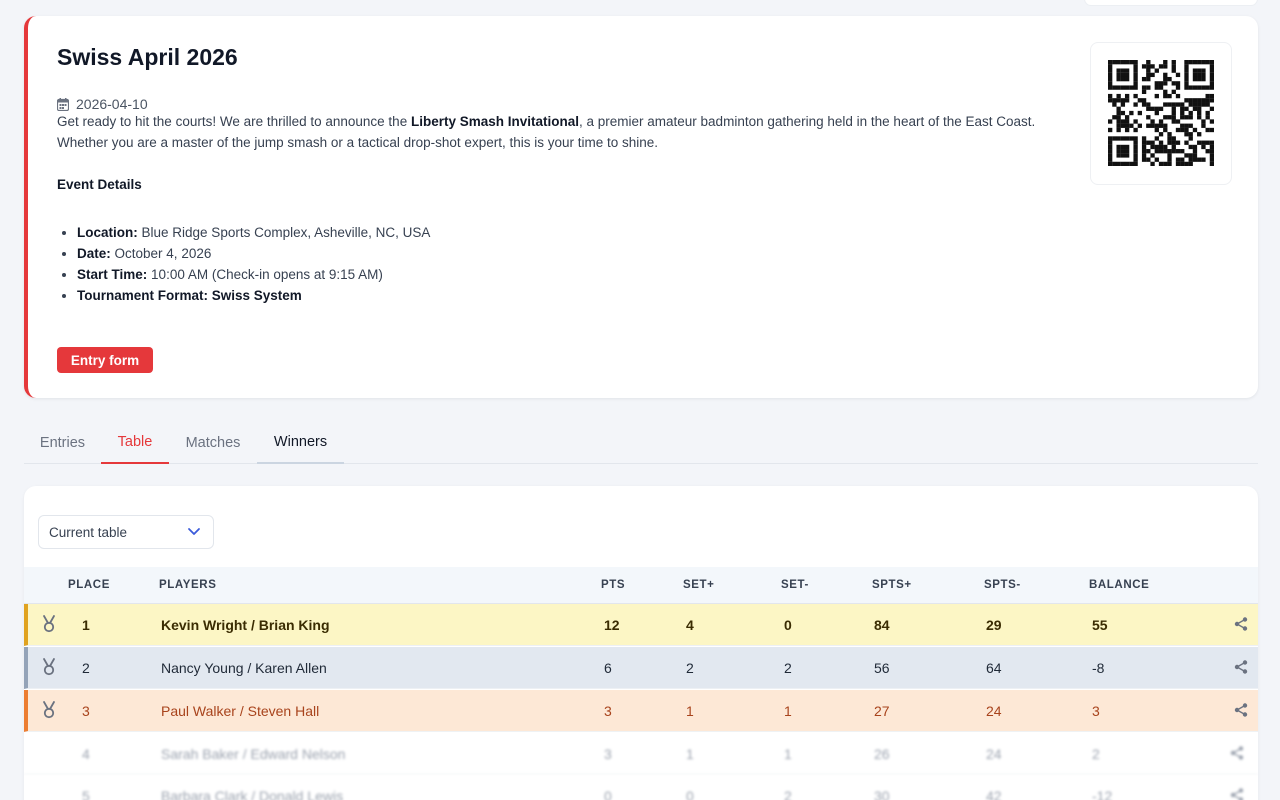 Image resolution: width=1280 pixels, height=800 pixels. What do you see at coordinates (105, 360) in the screenshot?
I see `entry-form-button: Entry form` at bounding box center [105, 360].